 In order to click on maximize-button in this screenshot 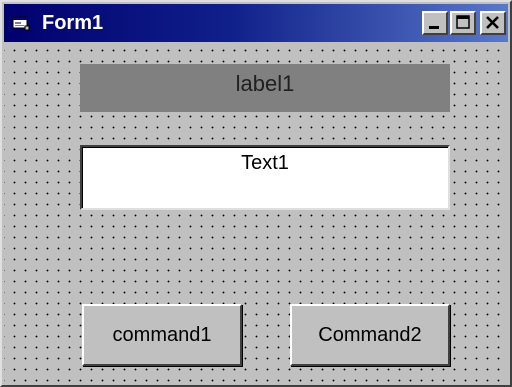, I will do `click(463, 23)`.